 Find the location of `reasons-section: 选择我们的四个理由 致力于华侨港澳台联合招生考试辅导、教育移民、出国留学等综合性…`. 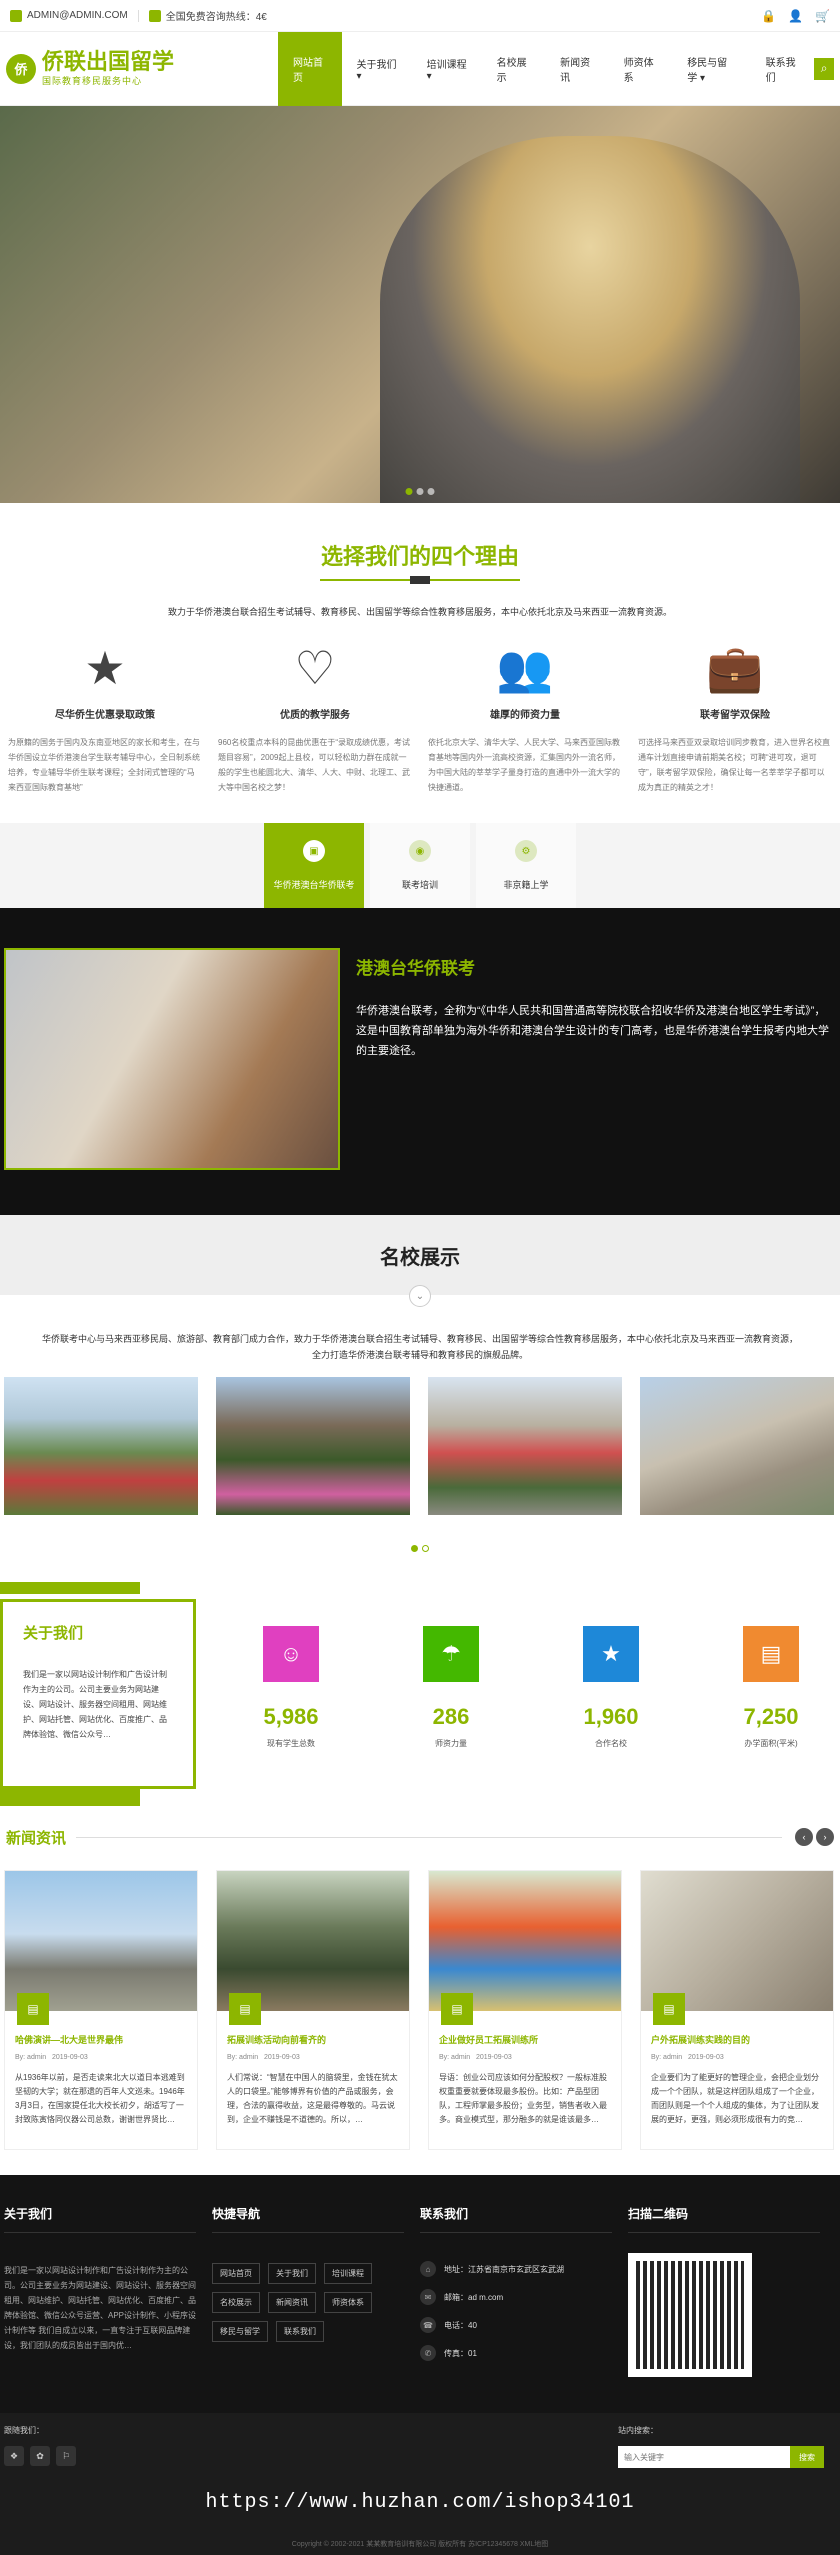

reasons-section: 选择我们的四个理由 致力于华侨港澳台联合招生考试辅导、教育移民、出国留学等综合性… is located at coordinates (420, 649).